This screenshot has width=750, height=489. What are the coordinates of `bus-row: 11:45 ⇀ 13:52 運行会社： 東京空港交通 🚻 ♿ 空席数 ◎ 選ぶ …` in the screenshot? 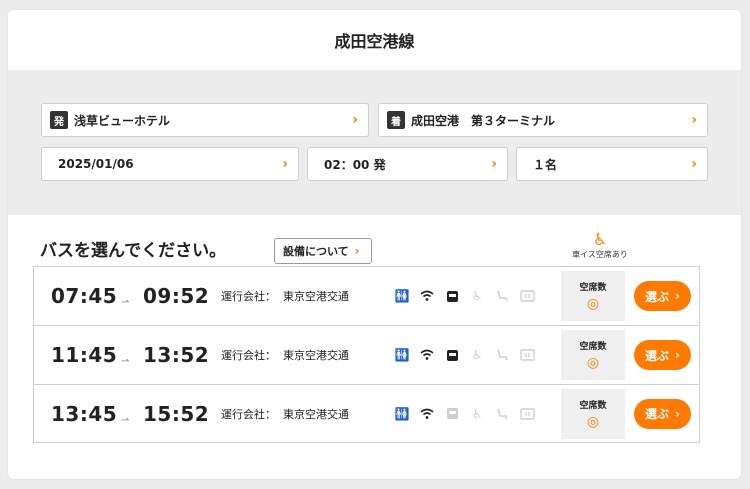 It's located at (366, 355).